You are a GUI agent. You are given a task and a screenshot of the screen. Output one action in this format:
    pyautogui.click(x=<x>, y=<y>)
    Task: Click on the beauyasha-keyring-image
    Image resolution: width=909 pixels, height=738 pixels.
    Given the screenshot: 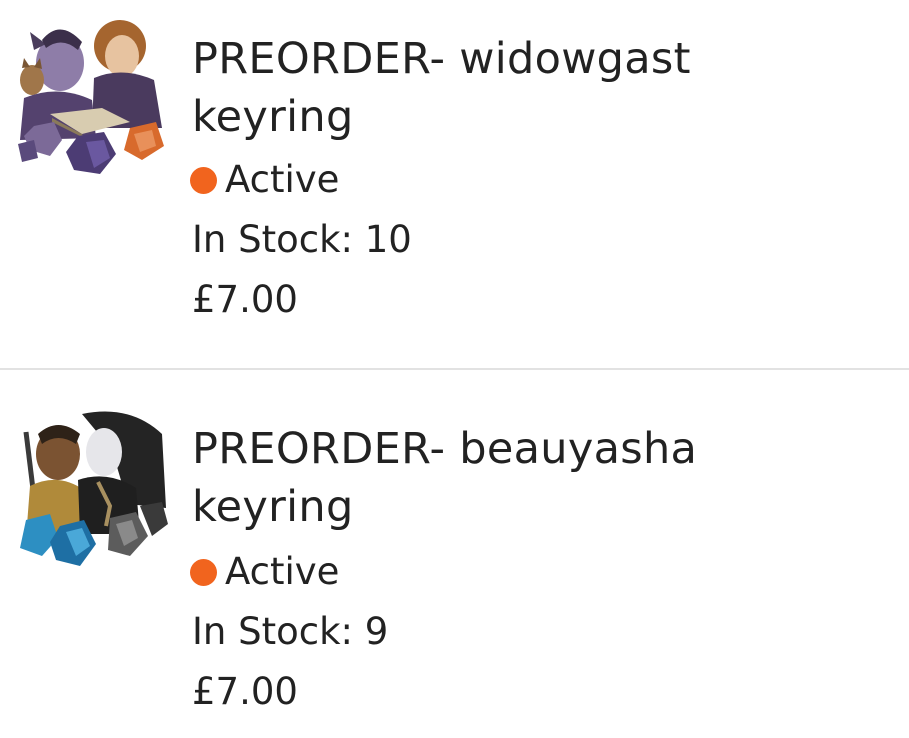 What is the action you would take?
    pyautogui.click(x=91, y=489)
    